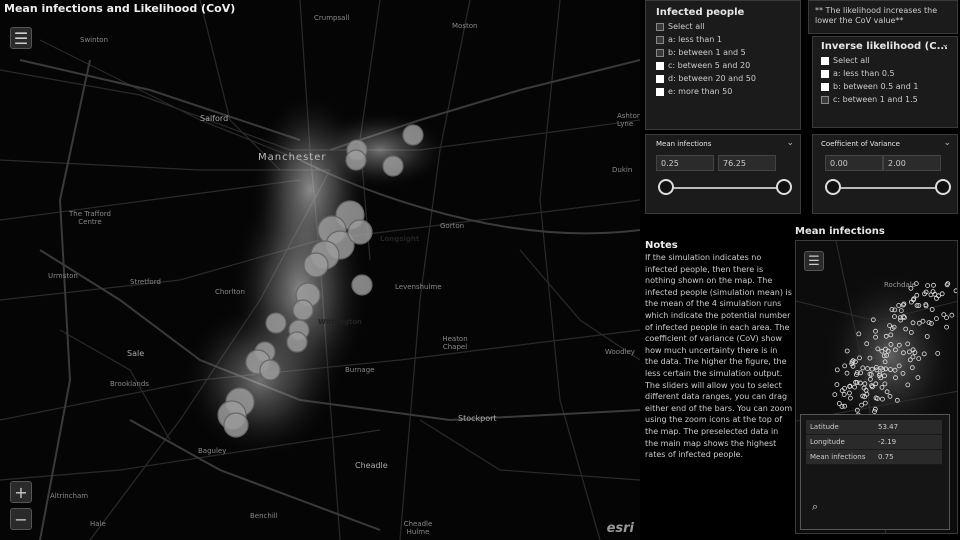  What do you see at coordinates (129, 384) in the screenshot?
I see `map-label-brooklands: Brooklands` at bounding box center [129, 384].